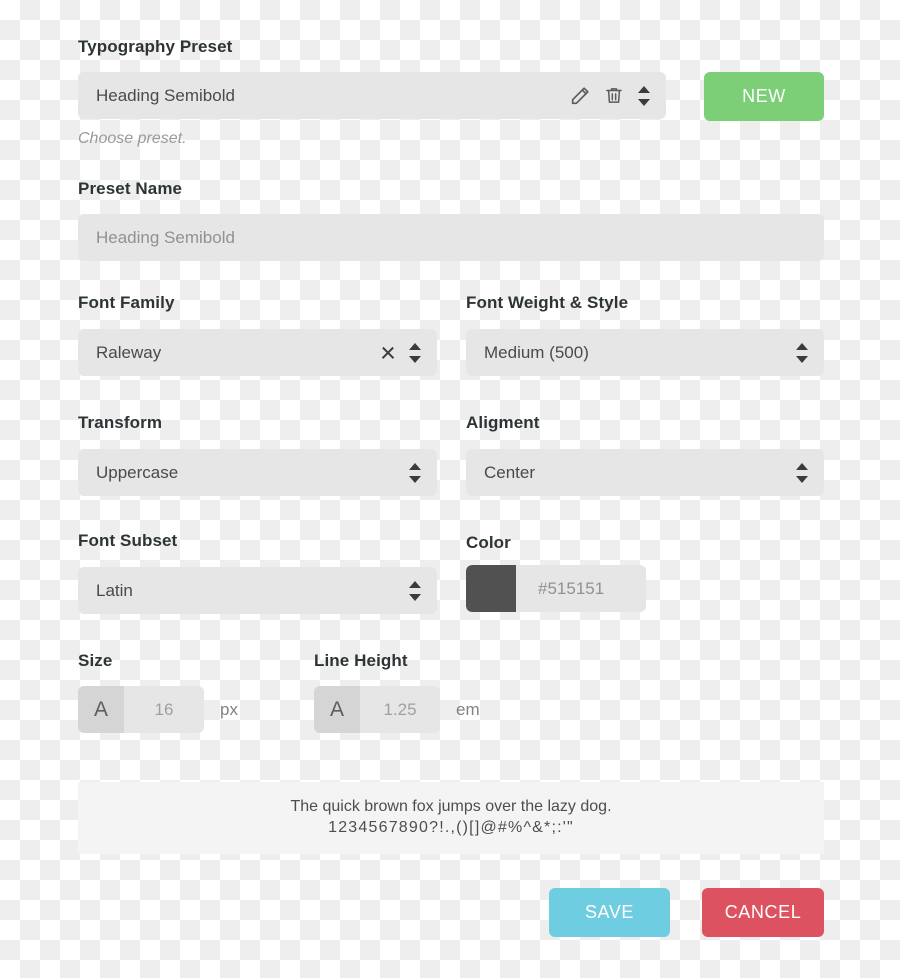 The height and width of the screenshot is (978, 900). Describe the element at coordinates (361, 660) in the screenshot. I see `line-height-label: Line Height` at that location.